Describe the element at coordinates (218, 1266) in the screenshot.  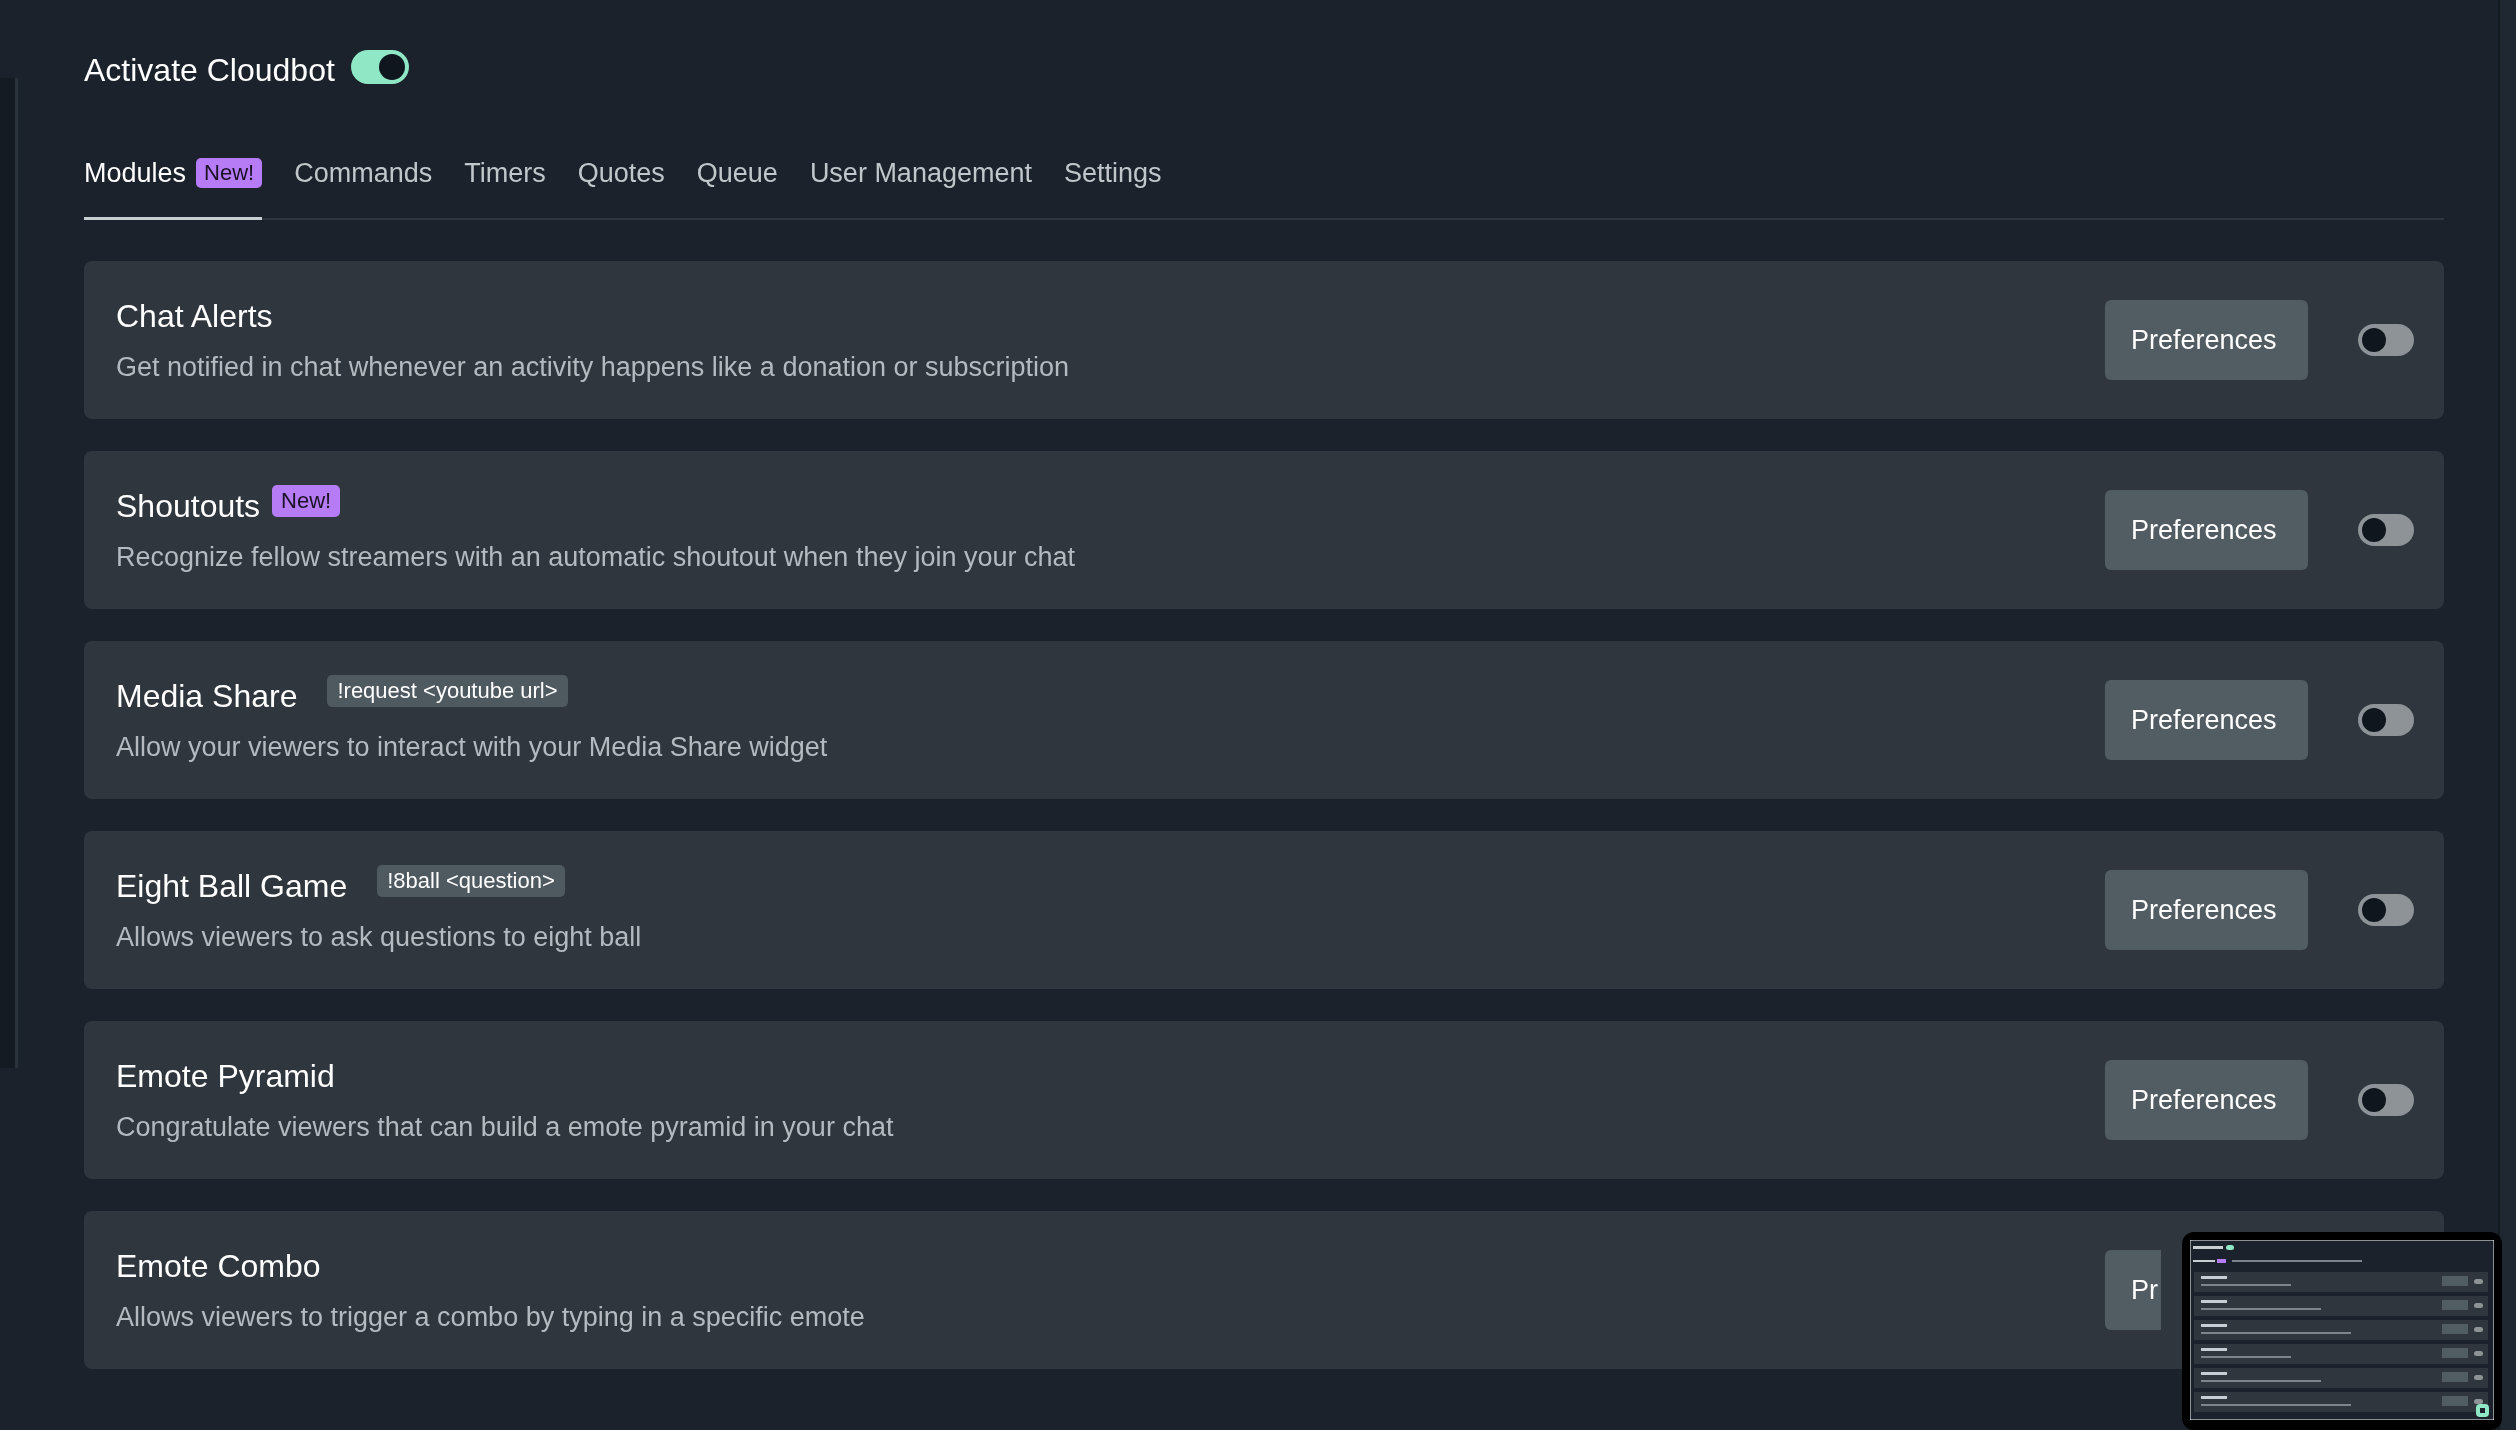
I see `module-title: Emote Combo` at that location.